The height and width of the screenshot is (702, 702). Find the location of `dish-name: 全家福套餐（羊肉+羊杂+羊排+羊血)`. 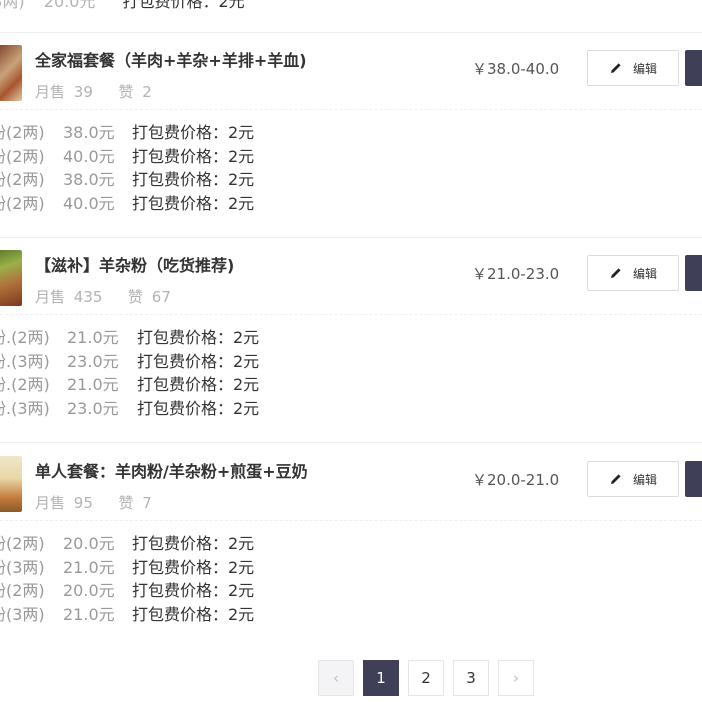

dish-name: 全家福套餐（羊肉+羊杂+羊排+羊血) is located at coordinates (171, 60).